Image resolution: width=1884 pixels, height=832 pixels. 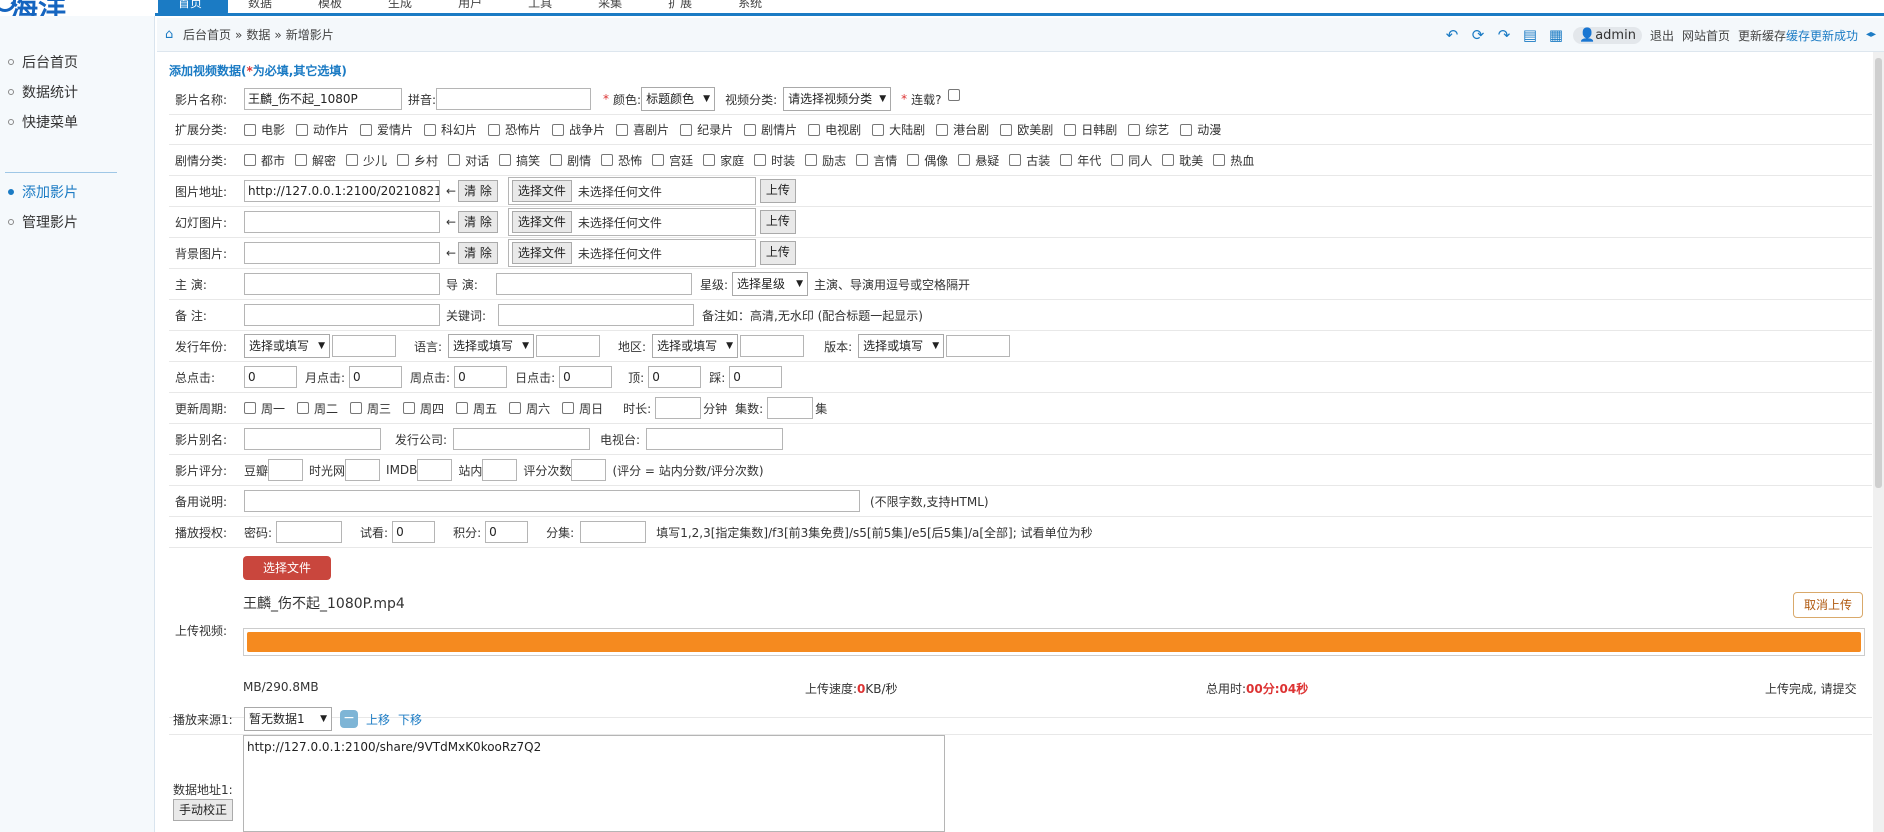 What do you see at coordinates (631, 191) in the screenshot?
I see `picture-file-picker: 选择文件 未选择任何文件` at bounding box center [631, 191].